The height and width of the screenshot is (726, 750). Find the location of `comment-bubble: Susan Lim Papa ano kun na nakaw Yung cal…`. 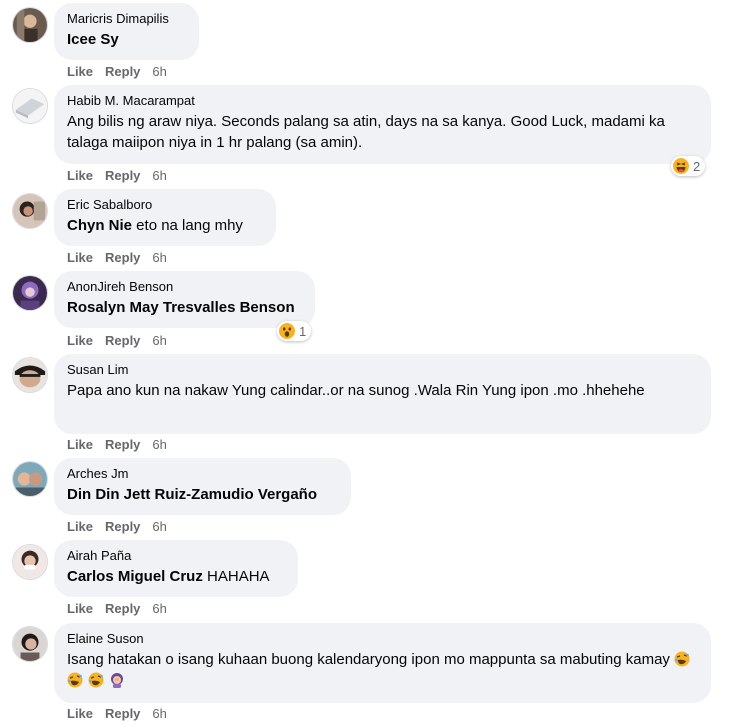

comment-bubble: Susan Lim Papa ano kun na nakaw Yung cal… is located at coordinates (382, 394).